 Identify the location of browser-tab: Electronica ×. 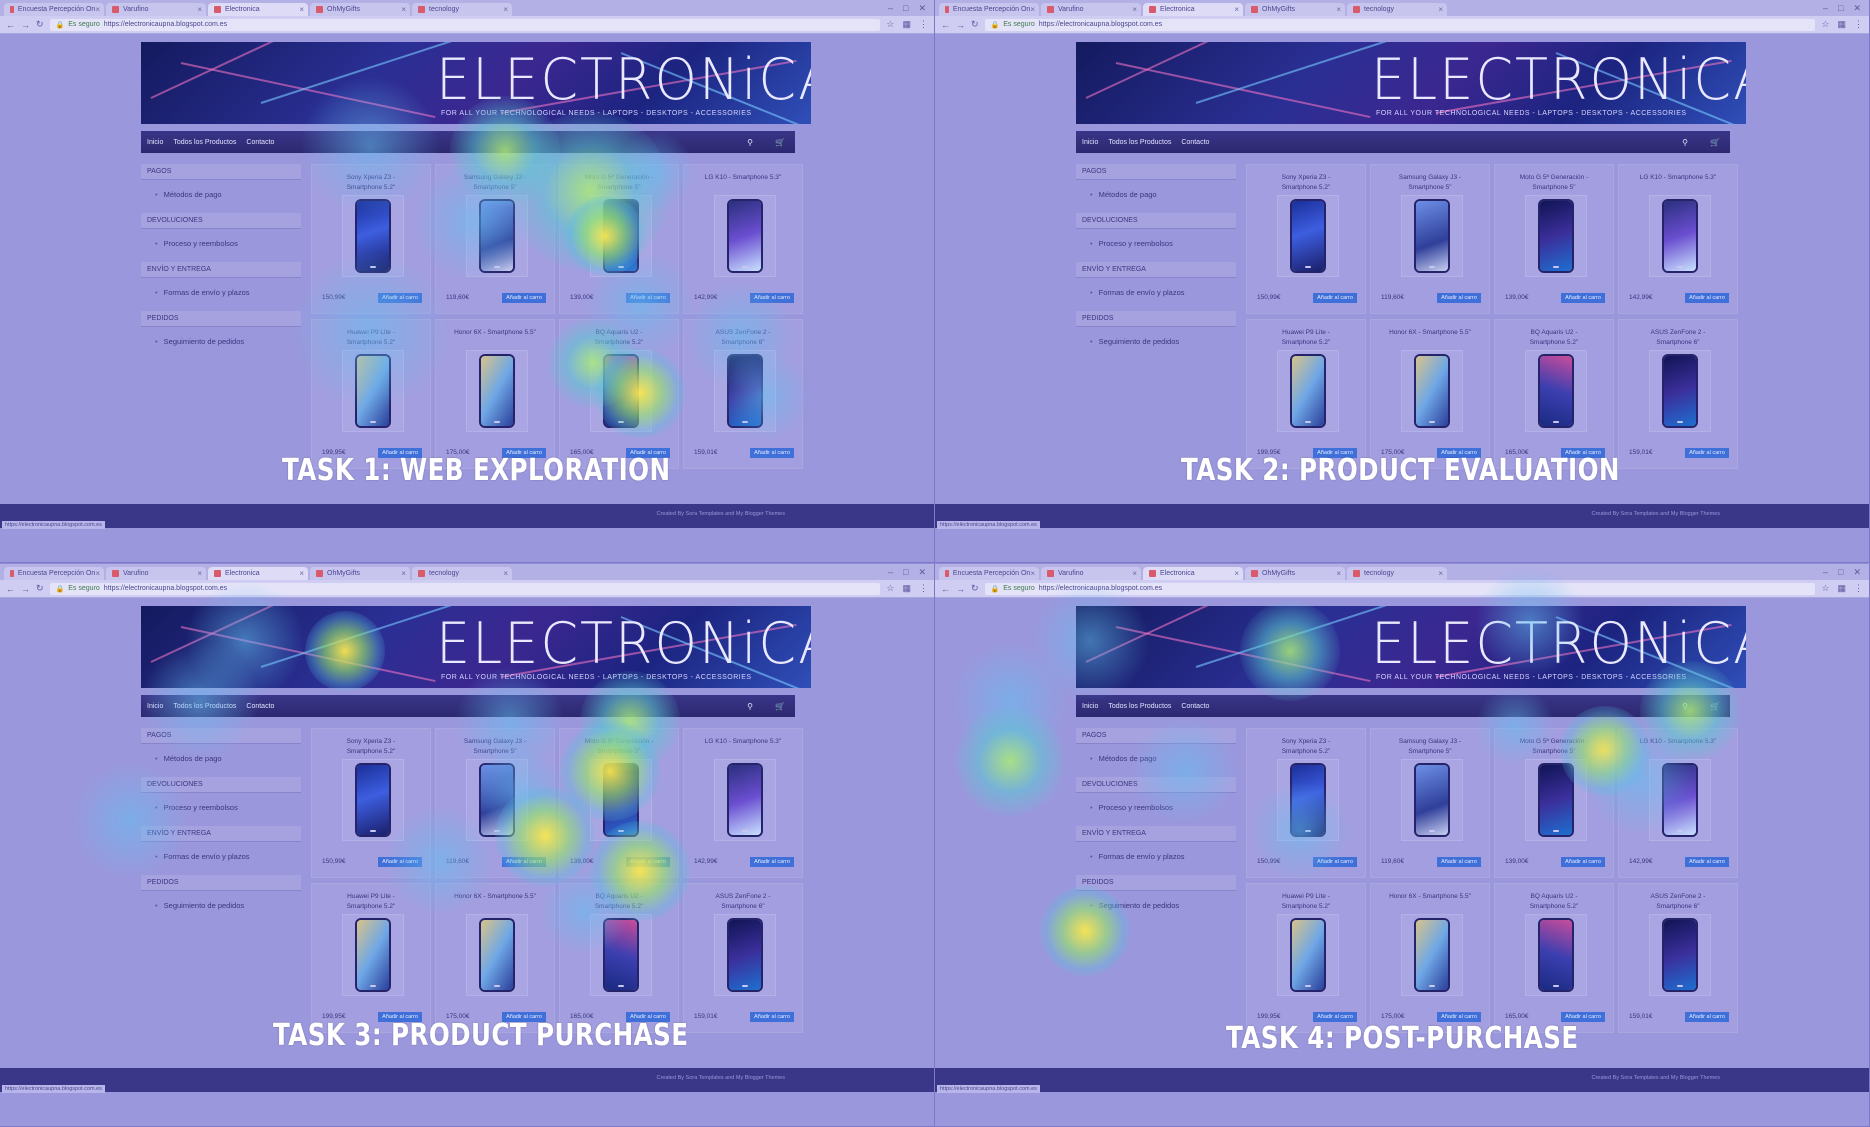
(258, 9).